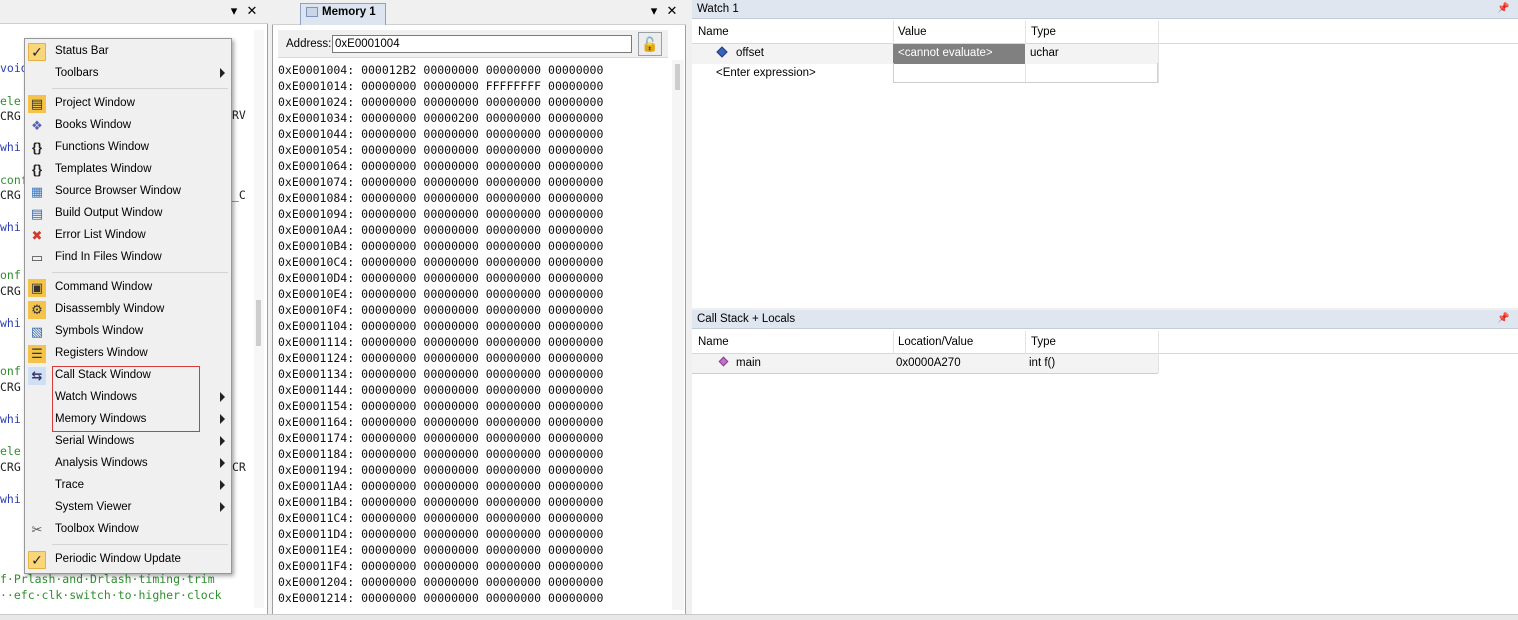  Describe the element at coordinates (677, 77) in the screenshot. I see `memory-scroll-thumb` at that location.